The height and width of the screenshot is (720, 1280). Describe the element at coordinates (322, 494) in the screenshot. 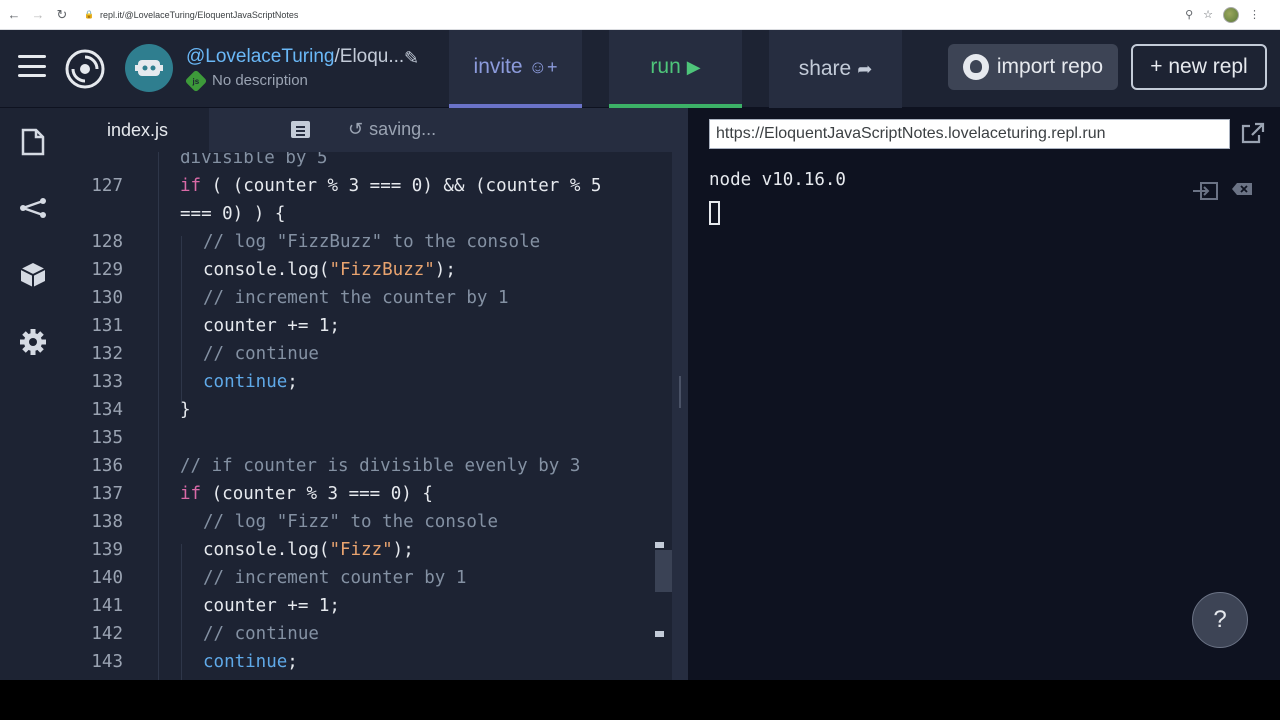

I see `code-expr: (counter % 3 === 0) {` at that location.